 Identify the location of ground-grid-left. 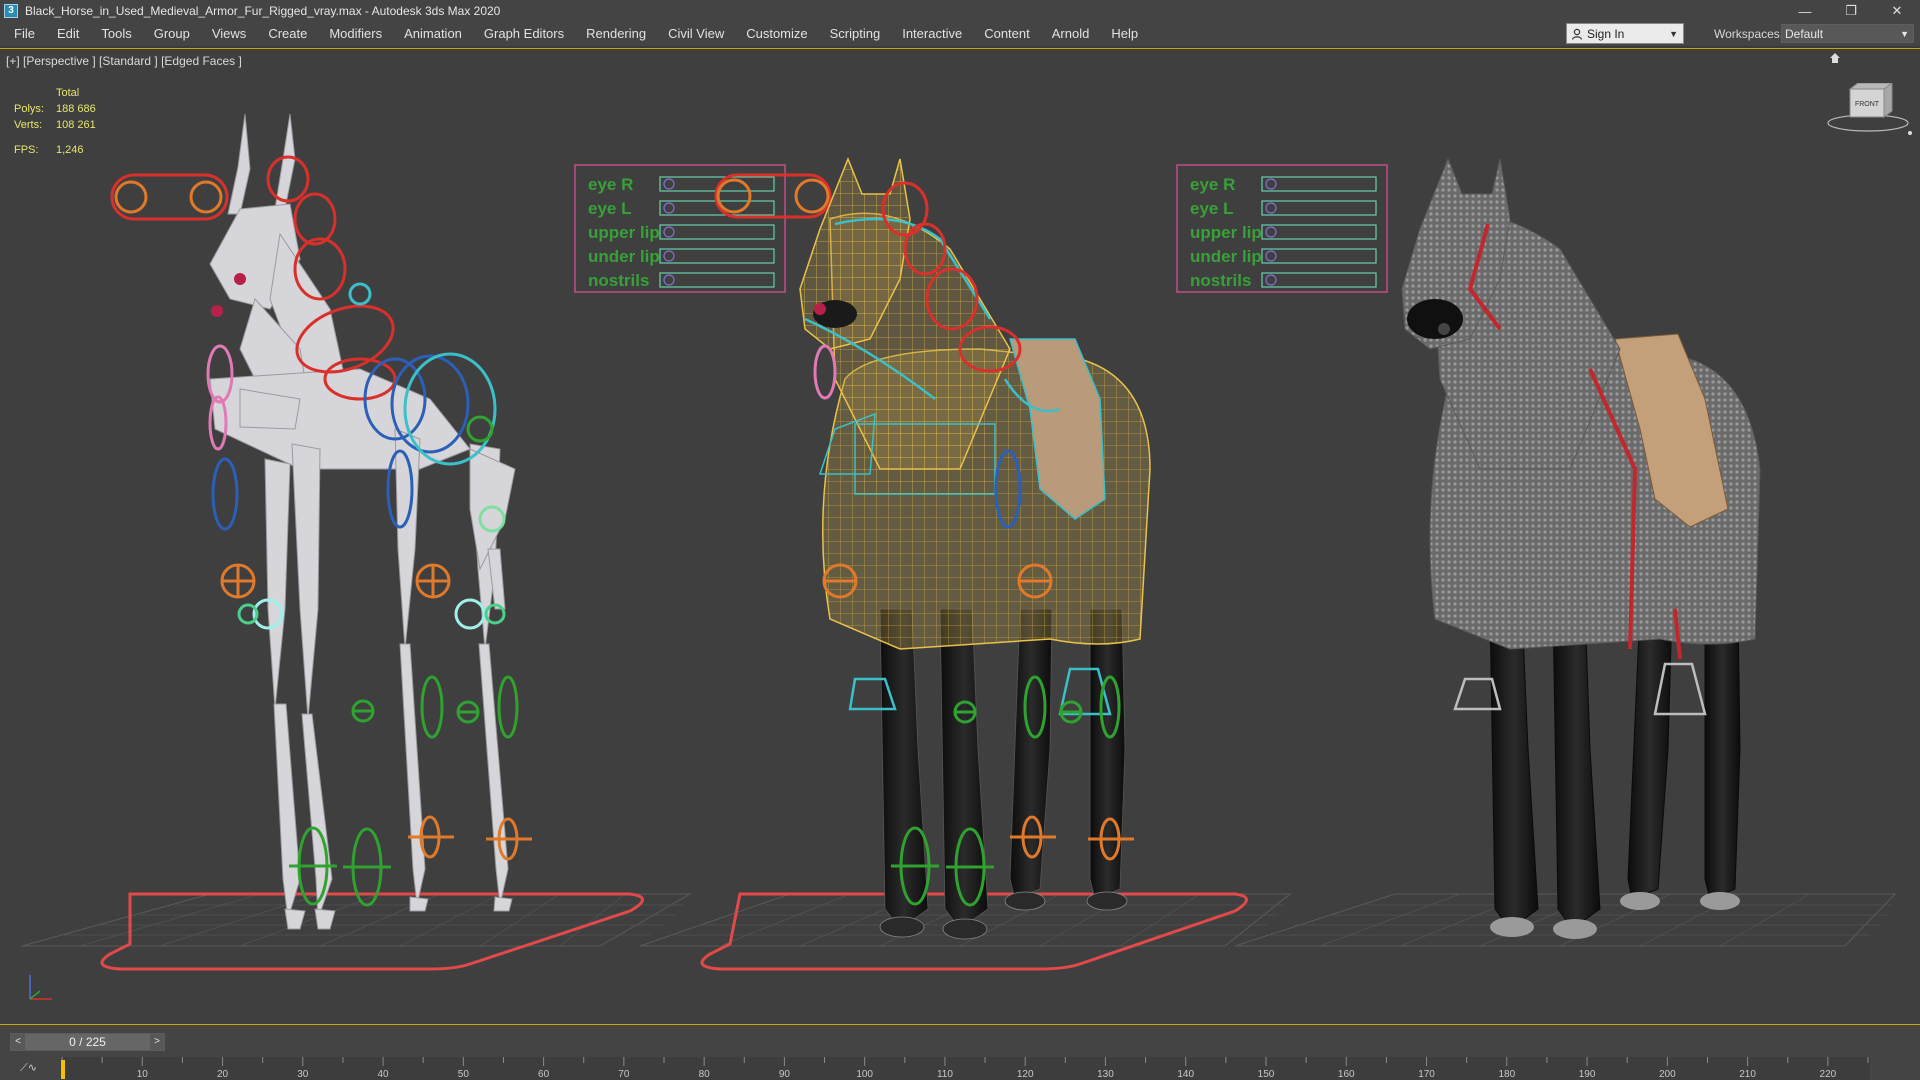
(356, 920).